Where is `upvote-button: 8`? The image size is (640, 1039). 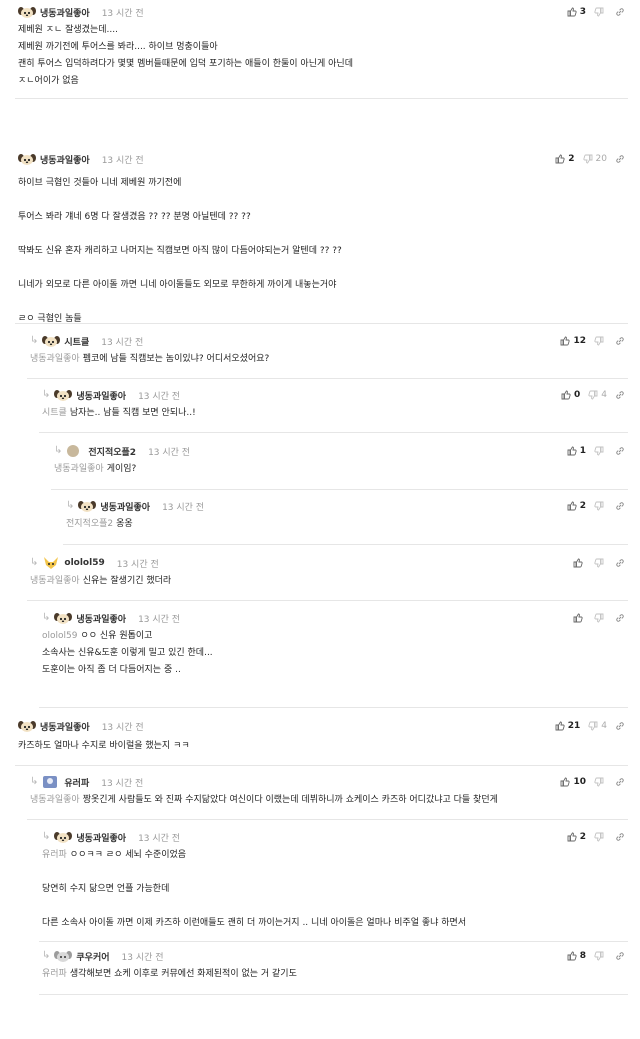 upvote-button: 8 is located at coordinates (576, 956).